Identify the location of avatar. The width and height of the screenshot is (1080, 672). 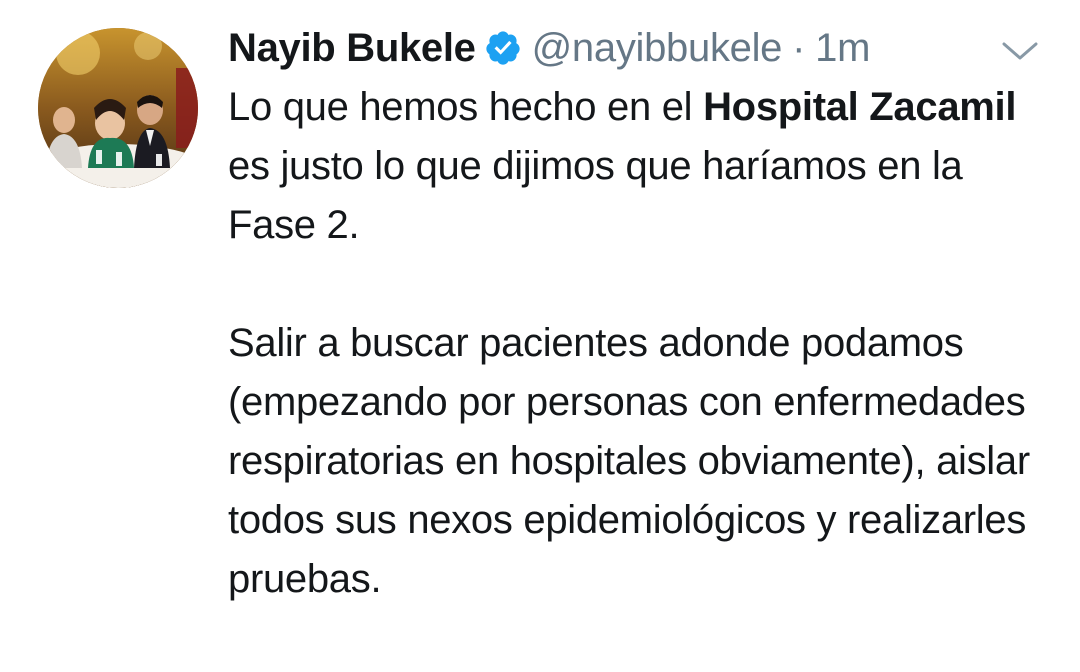
(118, 108).